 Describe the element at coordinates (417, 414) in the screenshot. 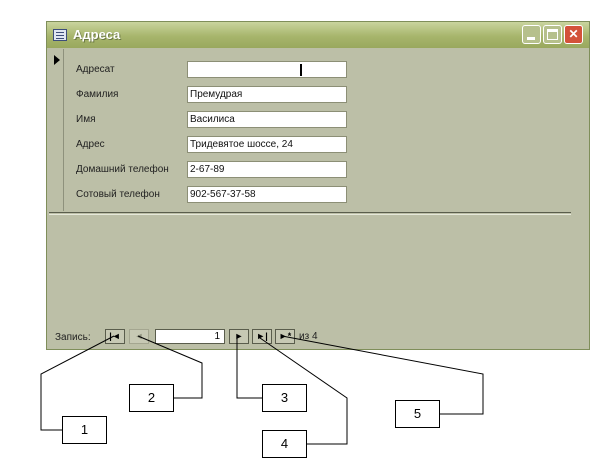

I see `callout-5: 5` at that location.